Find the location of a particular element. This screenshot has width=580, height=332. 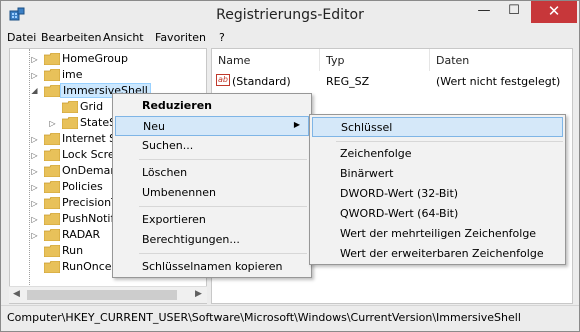

submenu-item-dword: DWORD-Wert (32-Bit) is located at coordinates (437, 194).